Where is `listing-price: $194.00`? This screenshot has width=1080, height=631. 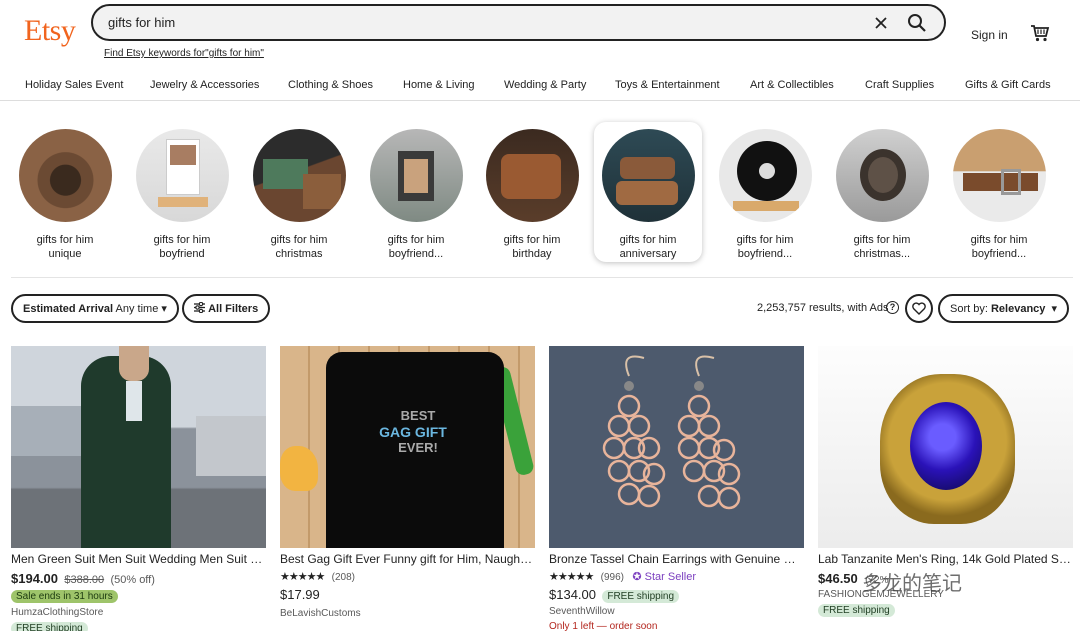 listing-price: $194.00 is located at coordinates (34, 578).